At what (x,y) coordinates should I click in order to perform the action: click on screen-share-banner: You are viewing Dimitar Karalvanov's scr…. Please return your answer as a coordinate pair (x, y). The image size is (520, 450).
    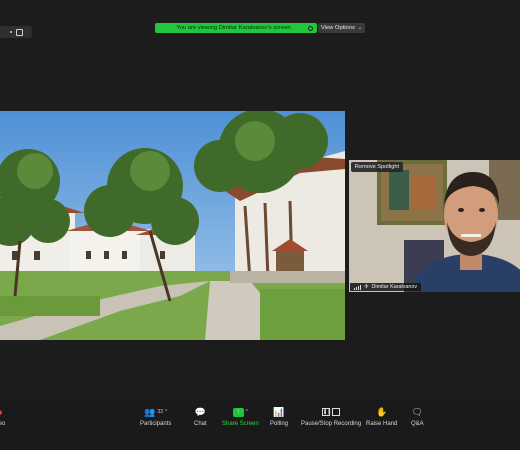
    Looking at the image, I should click on (236, 28).